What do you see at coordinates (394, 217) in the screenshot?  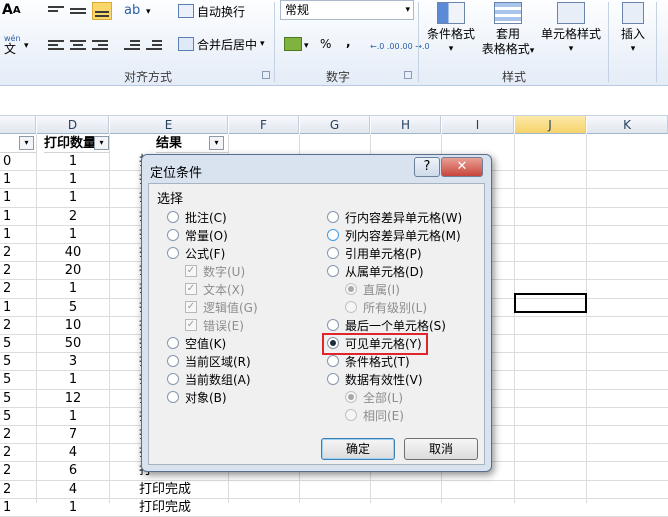 I see `option-row-differences: 行内容差异单元格(W)` at bounding box center [394, 217].